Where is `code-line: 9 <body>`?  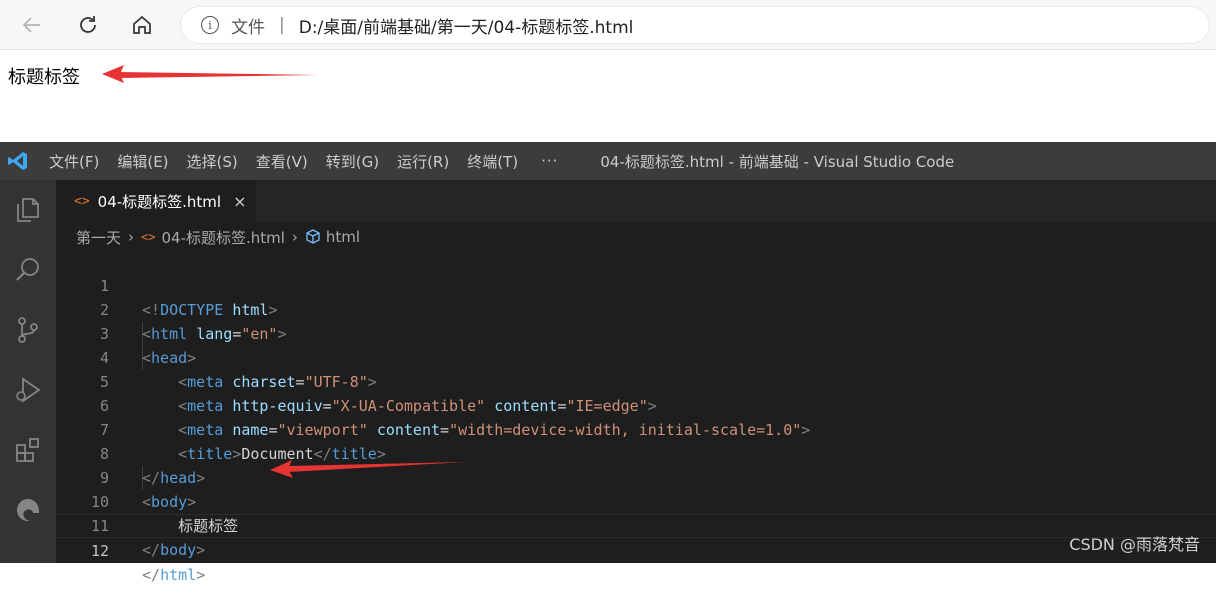
code-line: 9 <body> is located at coordinates (636, 476).